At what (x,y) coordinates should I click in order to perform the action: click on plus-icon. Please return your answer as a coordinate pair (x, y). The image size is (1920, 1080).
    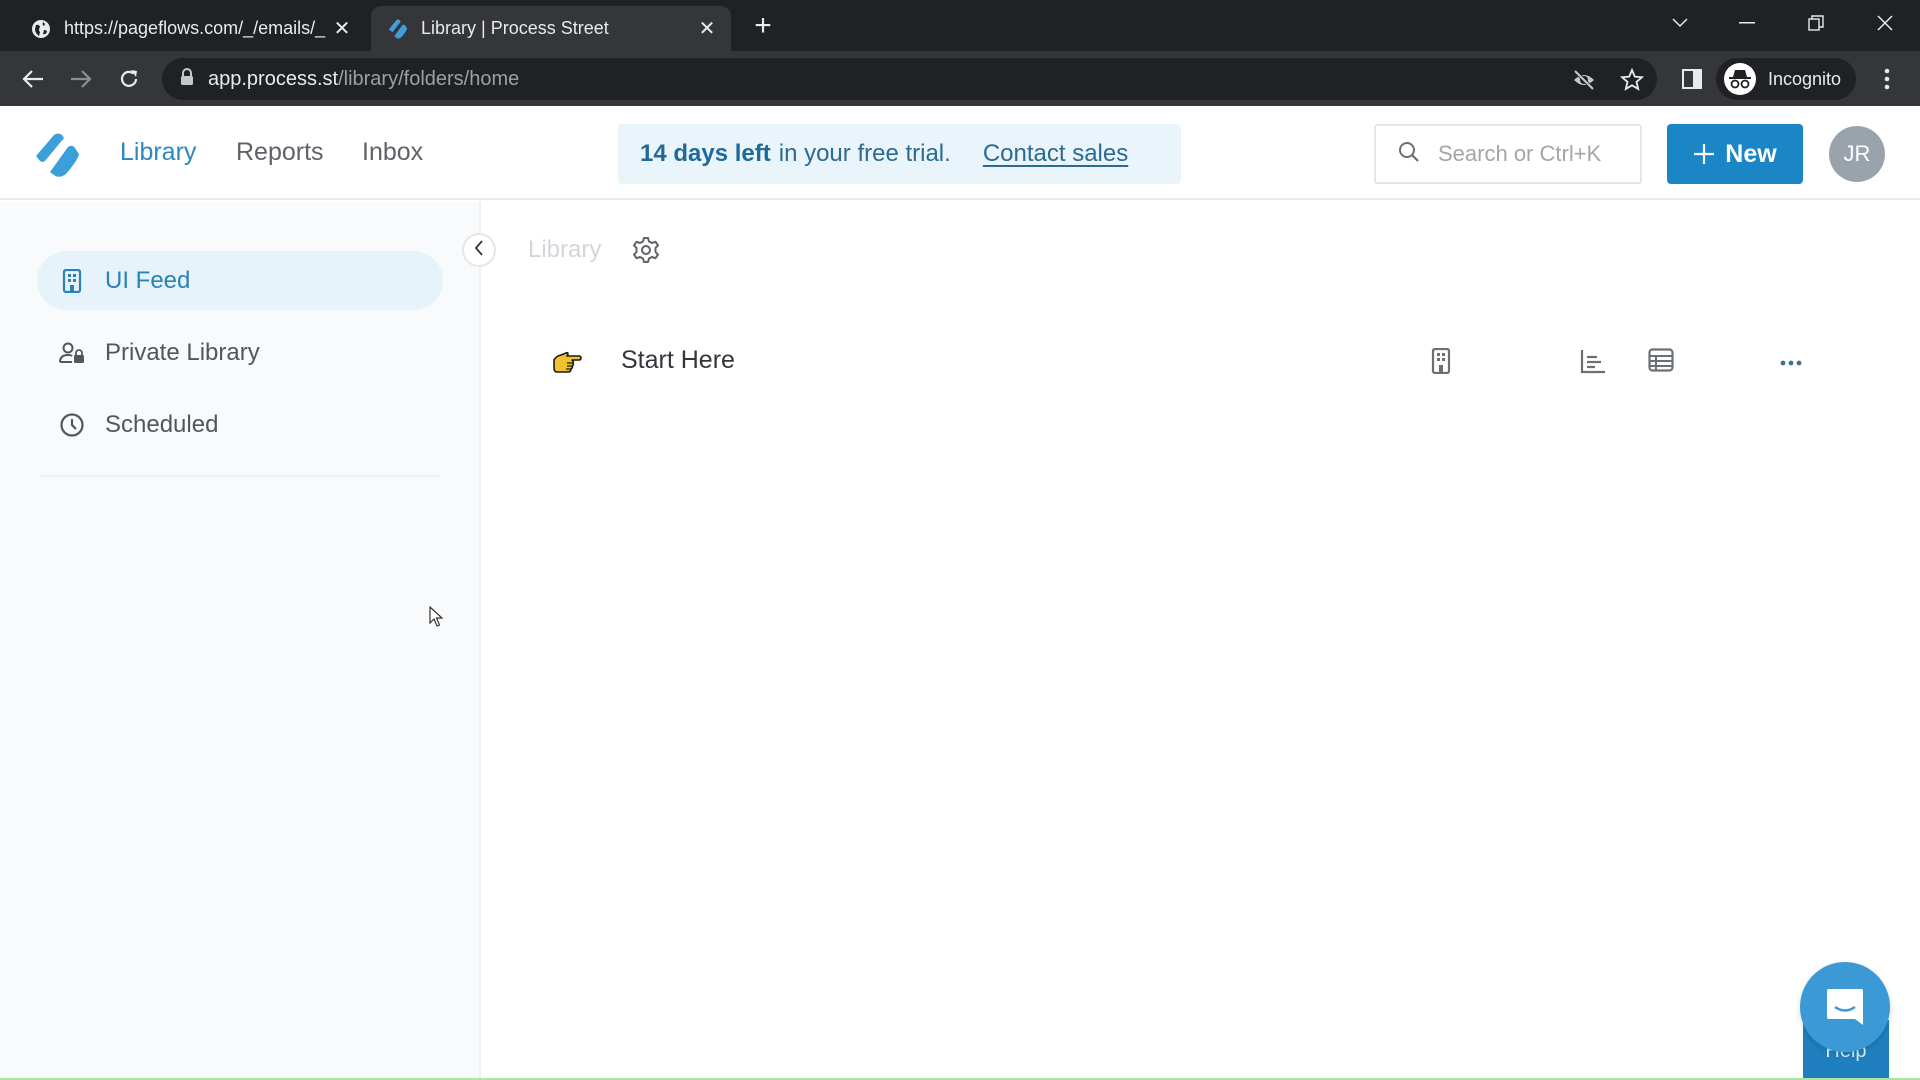
    Looking at the image, I should click on (1704, 154).